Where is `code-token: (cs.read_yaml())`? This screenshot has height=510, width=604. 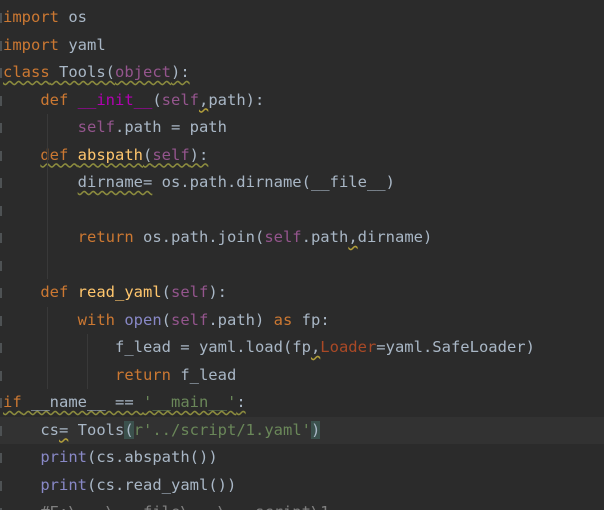
code-token: (cs.read_yaml()) is located at coordinates (162, 484).